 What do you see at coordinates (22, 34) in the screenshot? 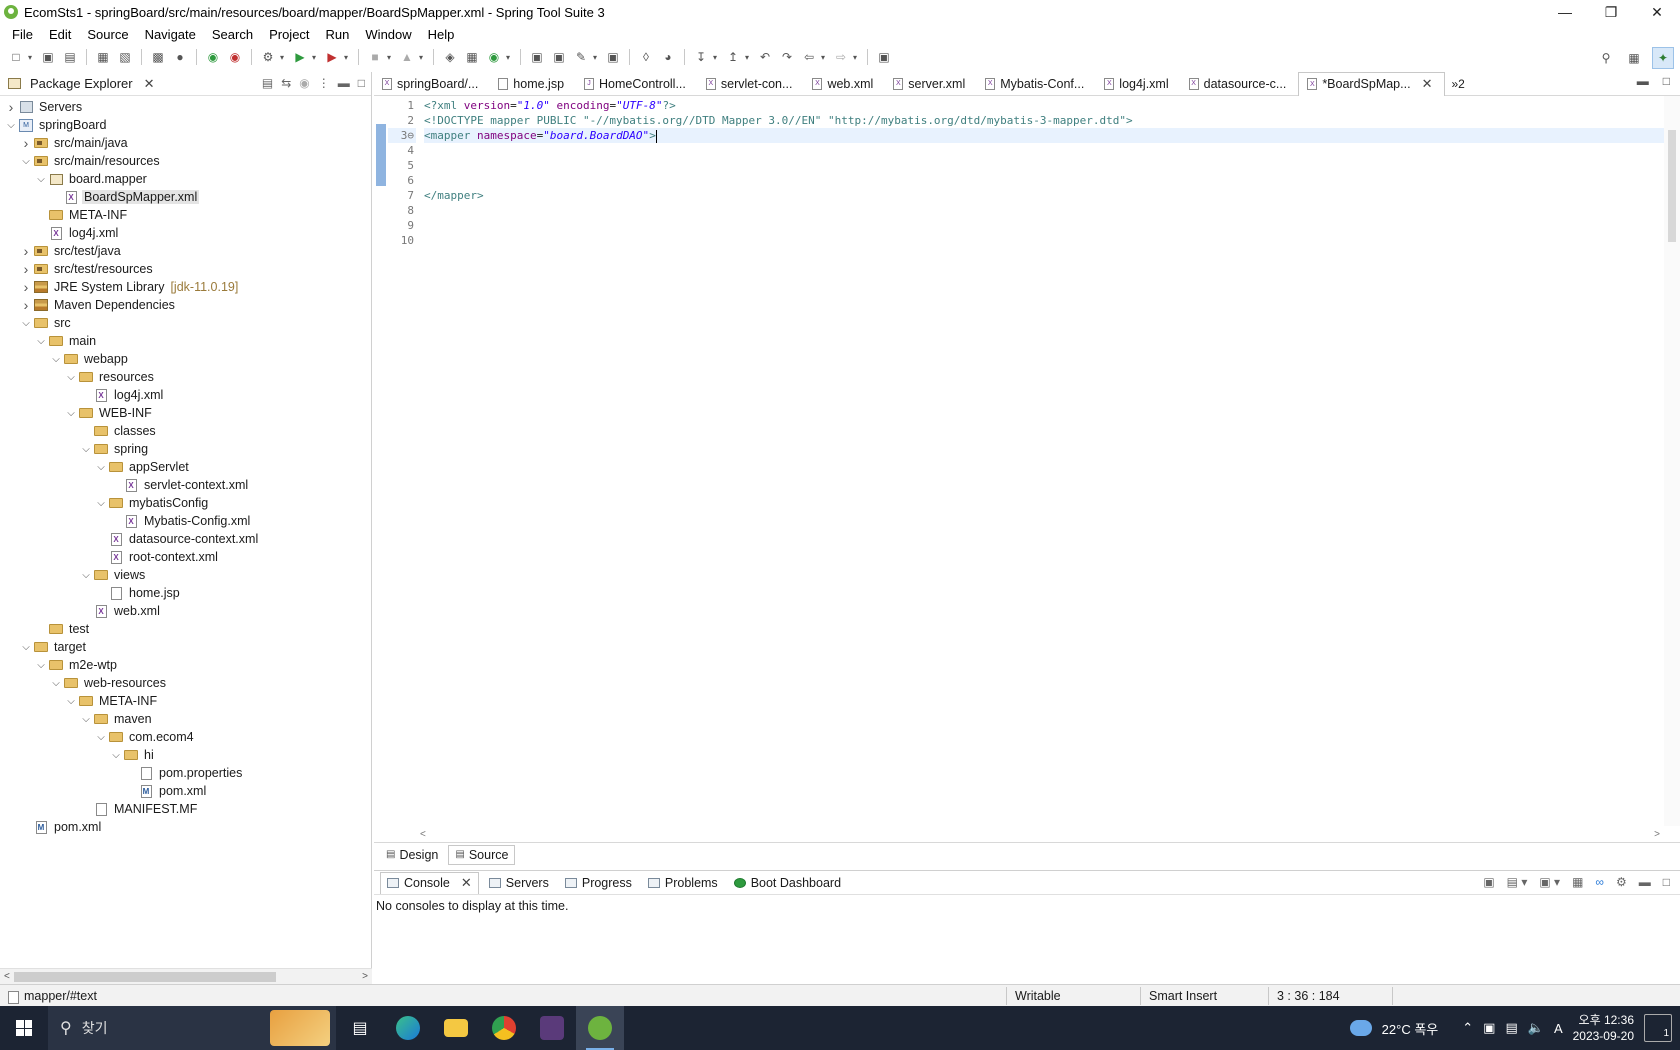
I see `menu-file: File` at bounding box center [22, 34].